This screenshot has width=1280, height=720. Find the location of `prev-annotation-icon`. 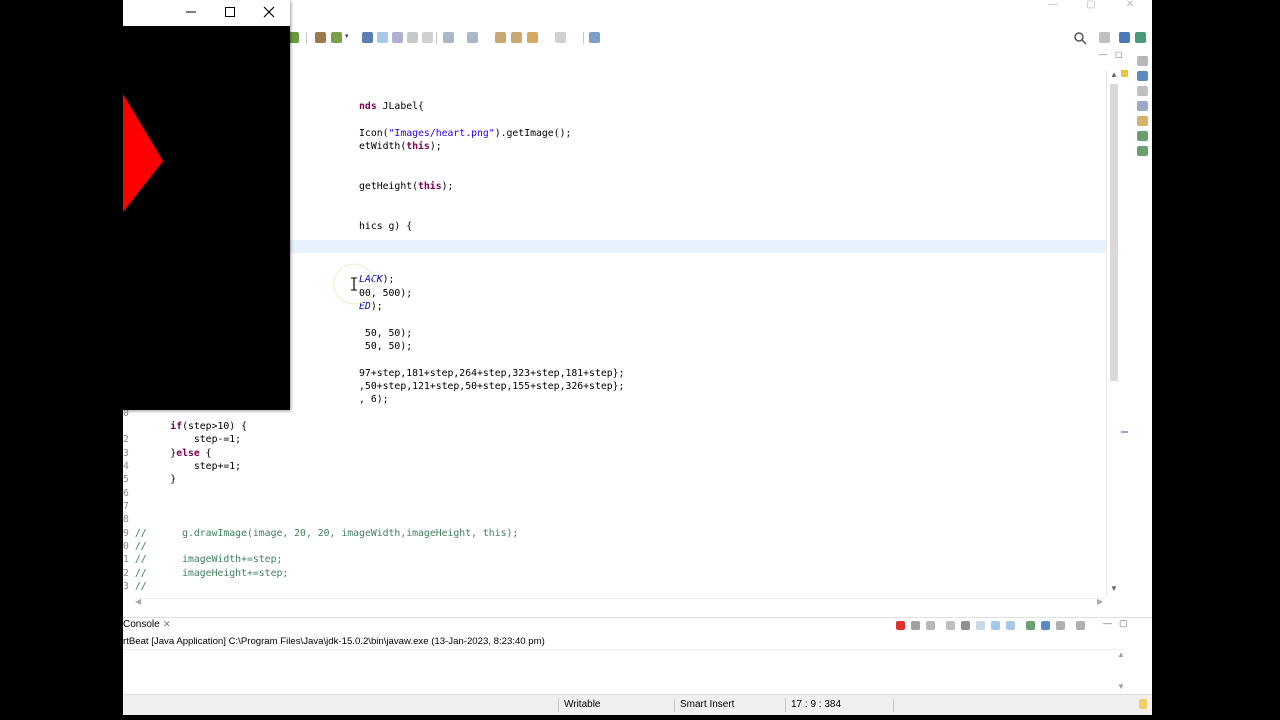

prev-annotation-icon is located at coordinates (472, 37).